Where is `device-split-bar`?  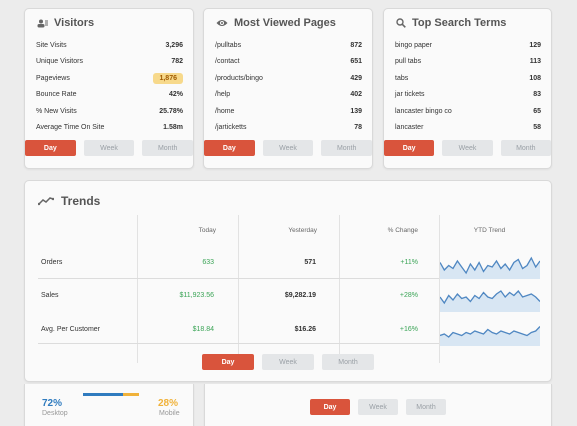 device-split-bar is located at coordinates (111, 394).